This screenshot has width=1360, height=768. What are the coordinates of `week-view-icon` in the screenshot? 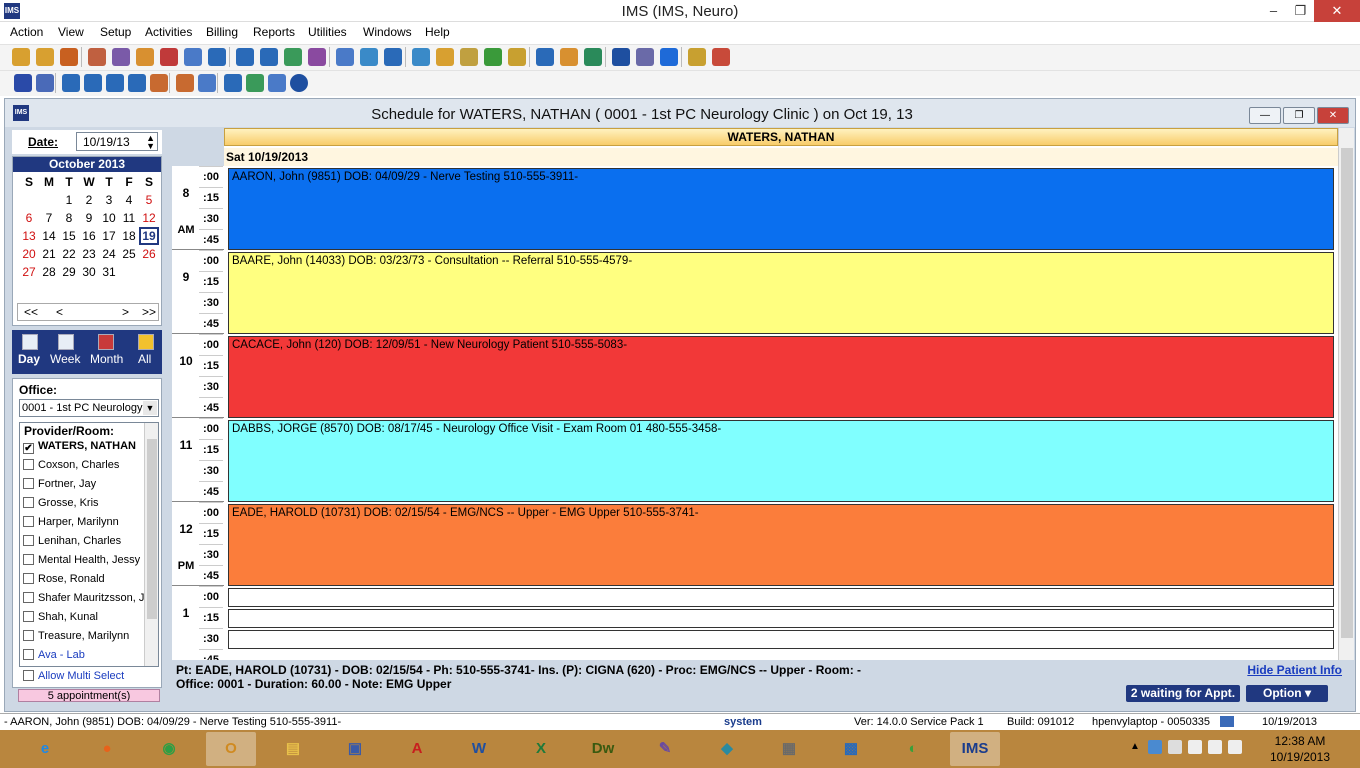 It's located at (66, 342).